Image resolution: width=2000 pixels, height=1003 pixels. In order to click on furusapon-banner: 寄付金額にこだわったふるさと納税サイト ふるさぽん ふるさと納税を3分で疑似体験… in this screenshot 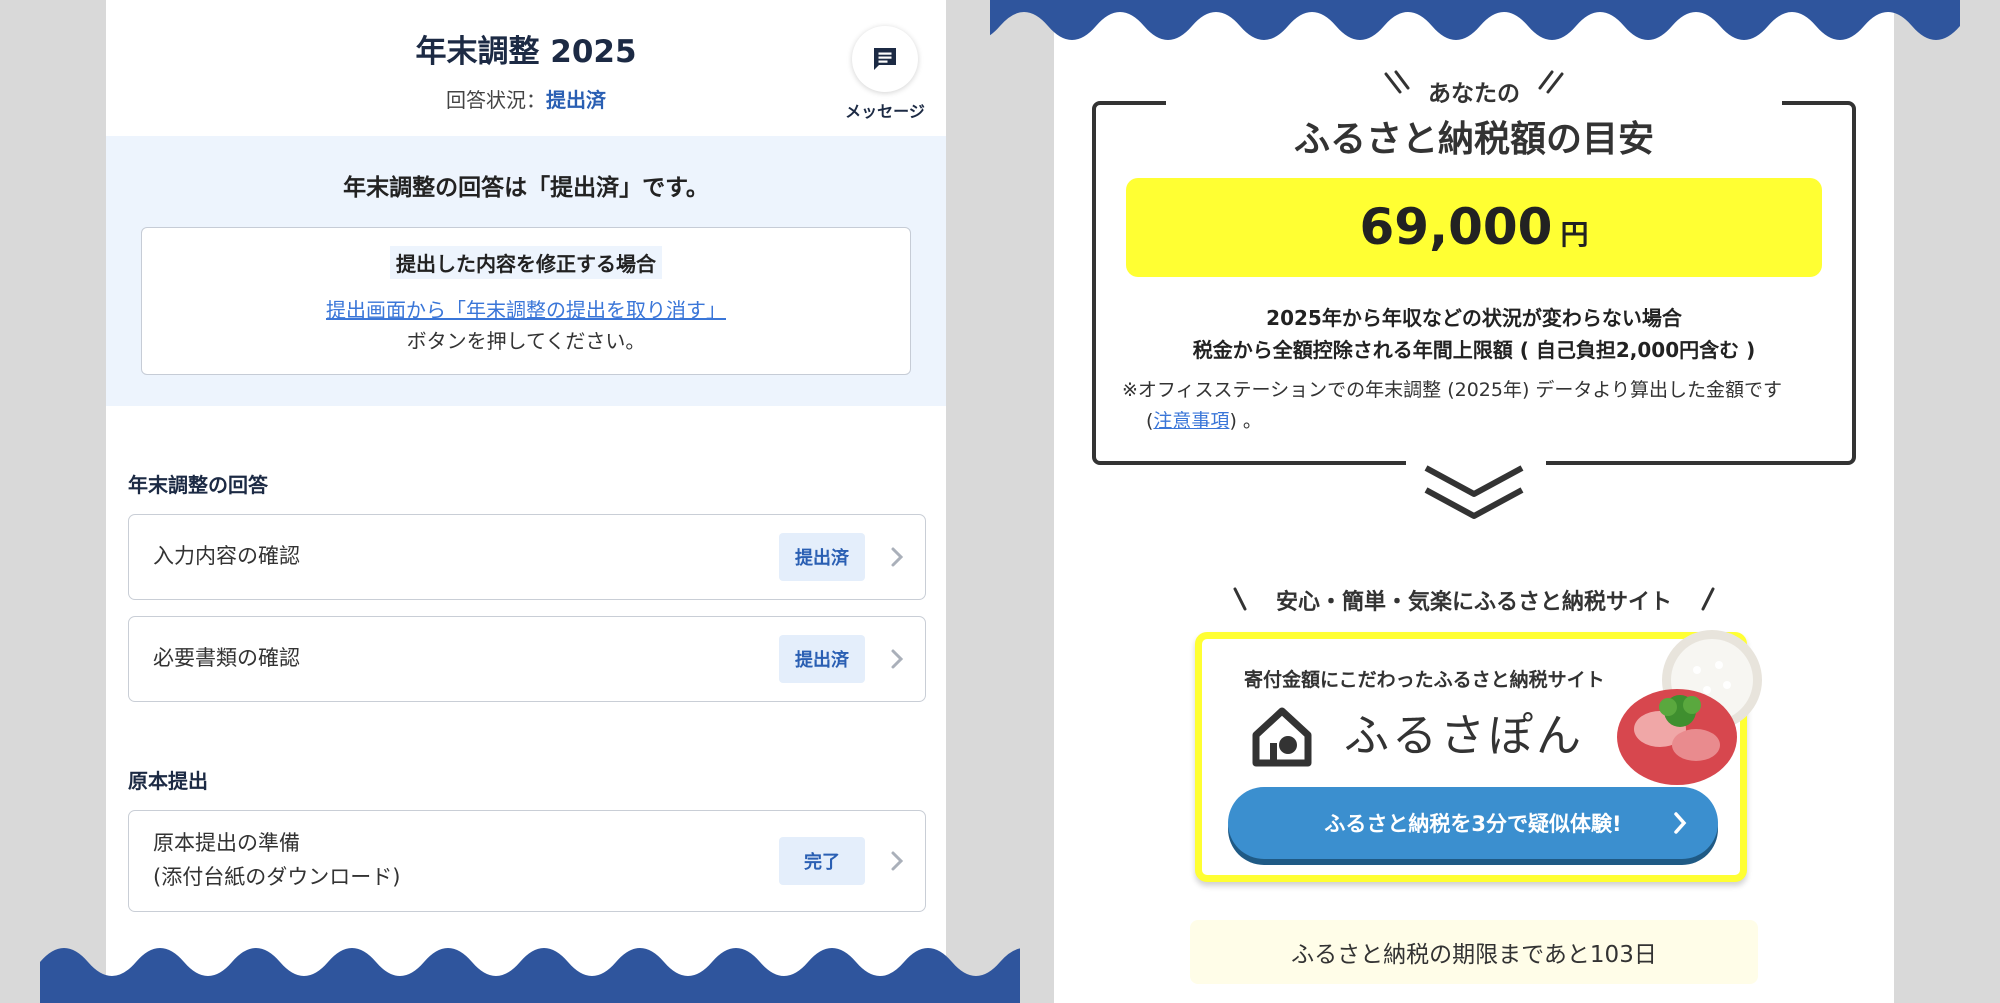, I will do `click(1478, 756)`.